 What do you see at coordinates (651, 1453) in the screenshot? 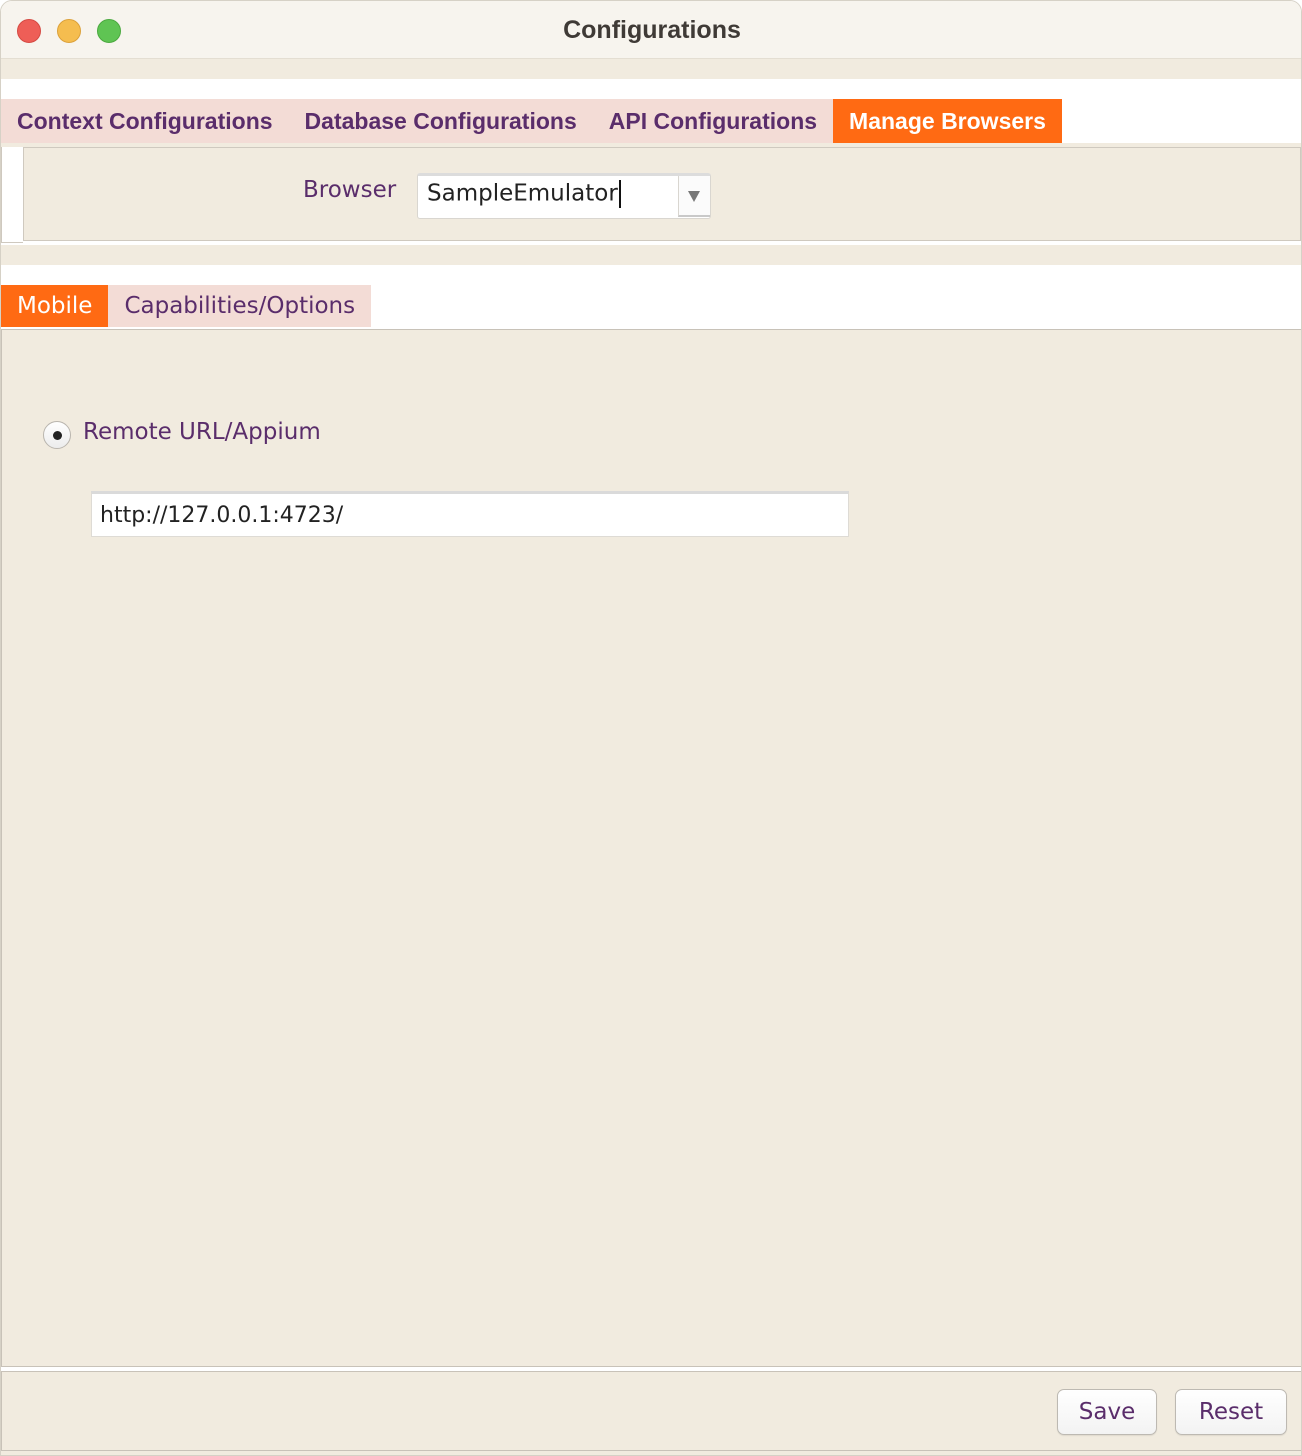
I see `bottom-edge` at bounding box center [651, 1453].